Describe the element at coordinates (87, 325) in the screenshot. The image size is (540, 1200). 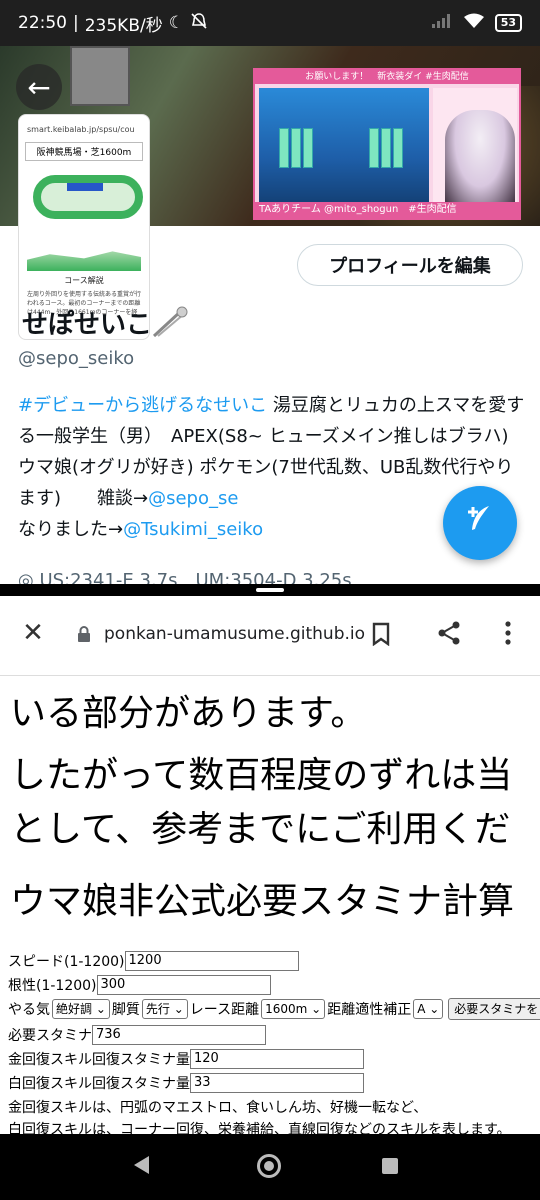
I see `display-name: せぽせいこ` at that location.